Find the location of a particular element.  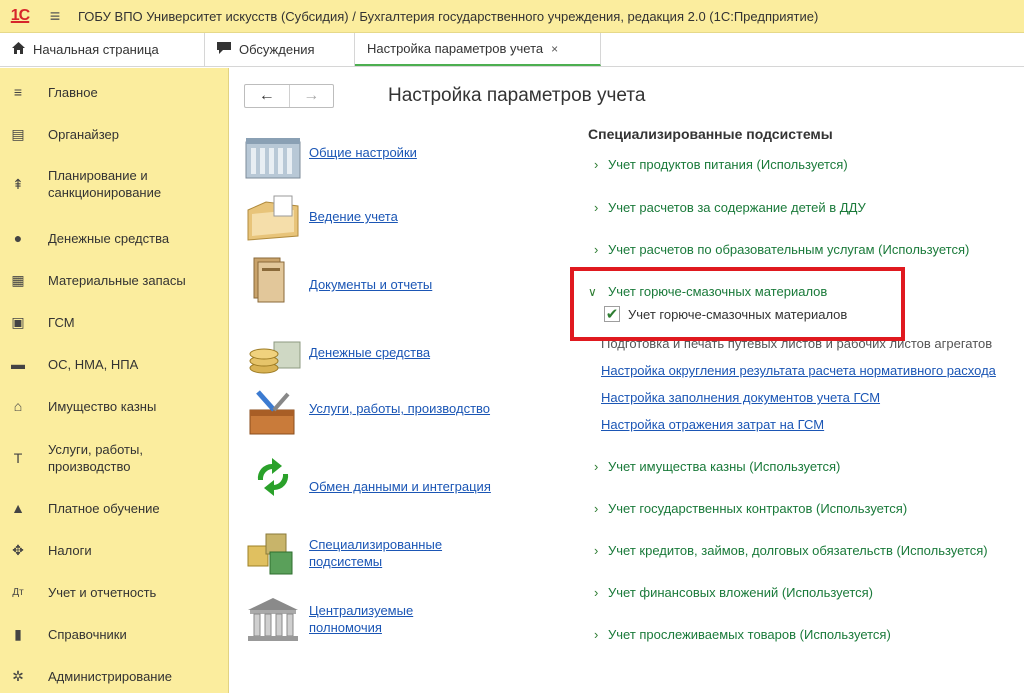

services-icon: T is located at coordinates (18, 458).